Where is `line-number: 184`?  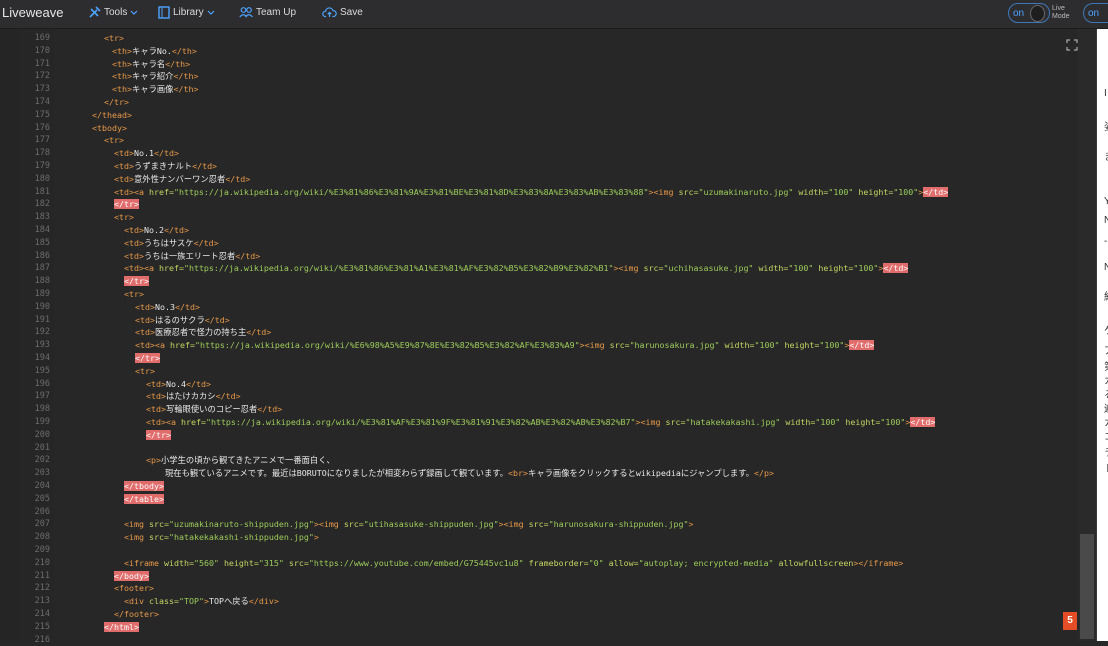 line-number: 184 is located at coordinates (42, 230).